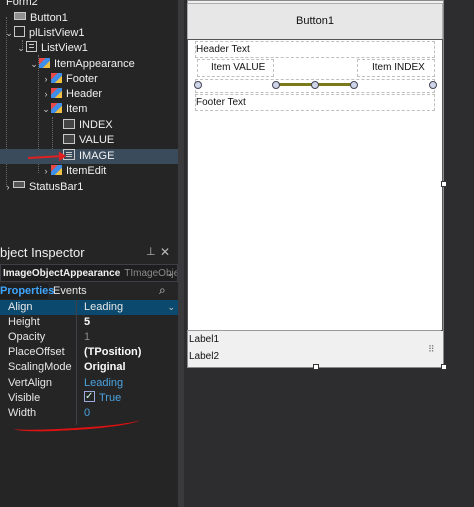  What do you see at coordinates (89, 156) in the screenshot?
I see `tree-node-image: IMAGE` at bounding box center [89, 156].